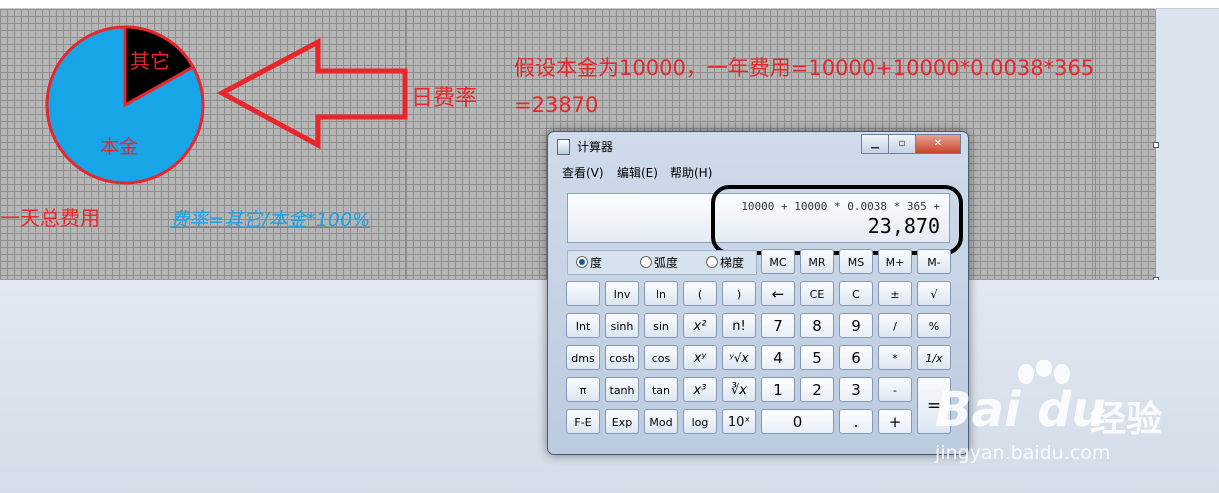 The image size is (1219, 493). I want to click on menu-view: 查看(V), so click(583, 172).